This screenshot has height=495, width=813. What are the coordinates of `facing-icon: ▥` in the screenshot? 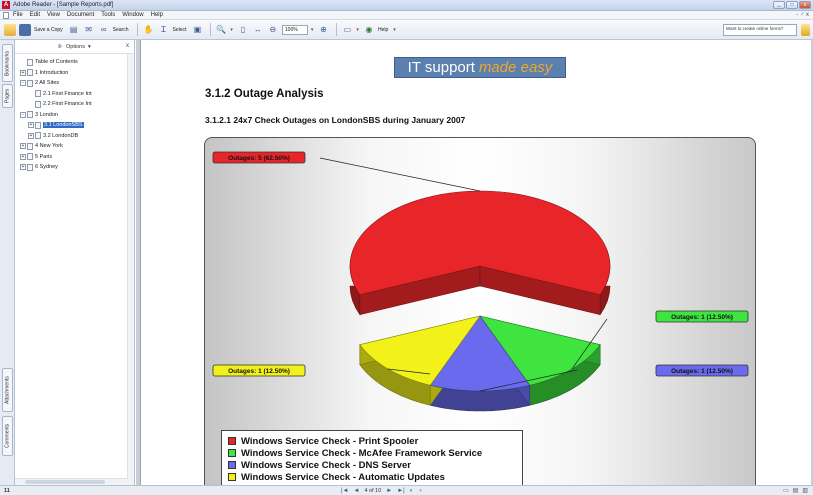 It's located at (805, 490).